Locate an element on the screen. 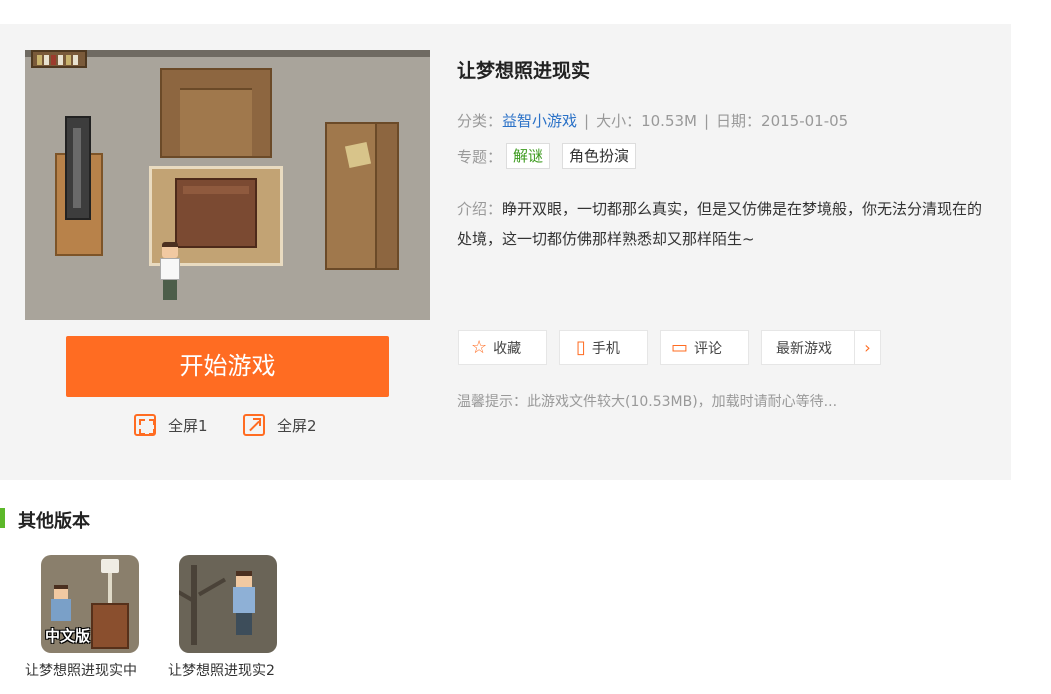 The width and height of the screenshot is (1051, 694). fullscreen2-button: 全屏2 is located at coordinates (280, 425).